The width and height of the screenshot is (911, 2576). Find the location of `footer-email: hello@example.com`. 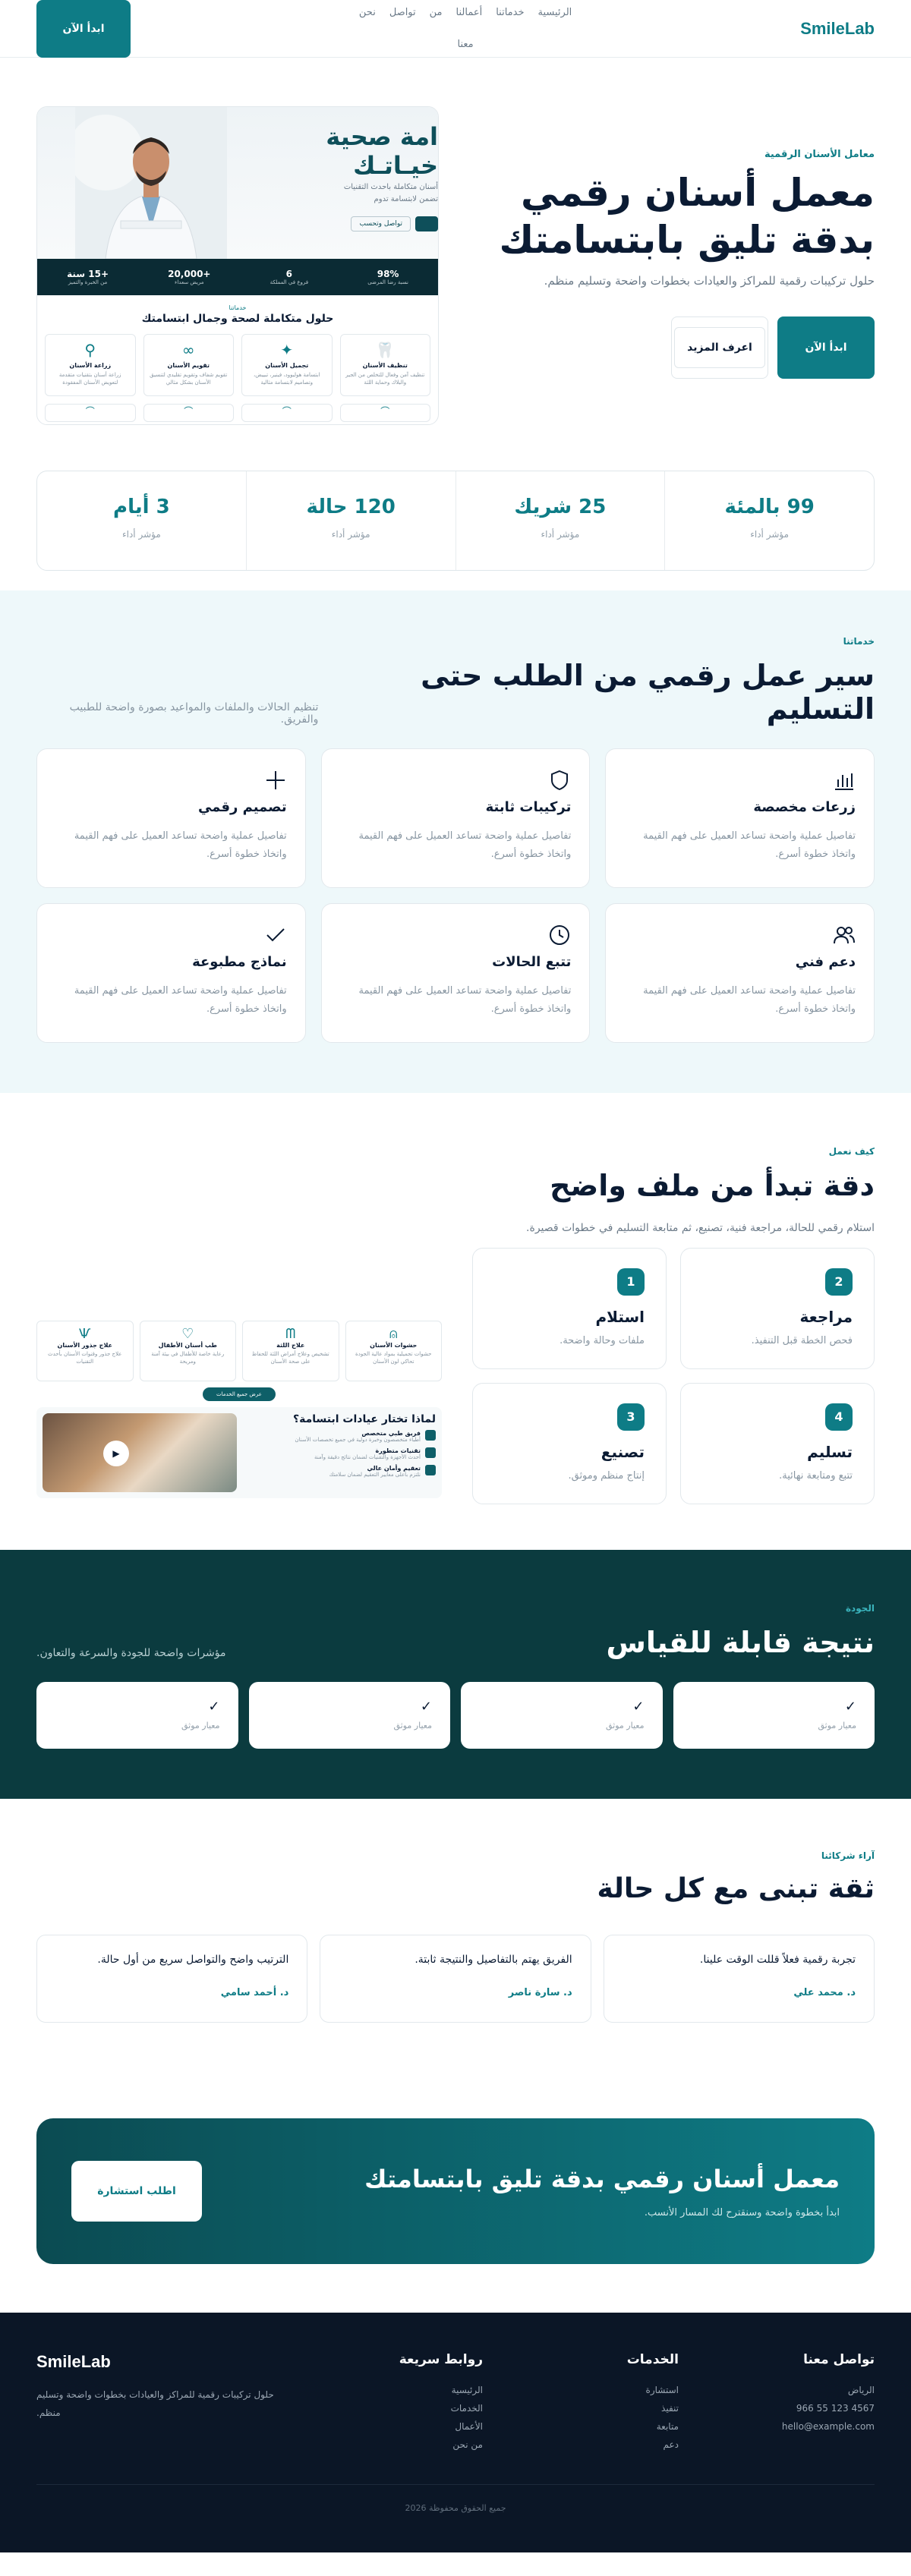

footer-email: hello@example.com is located at coordinates (784, 2426).